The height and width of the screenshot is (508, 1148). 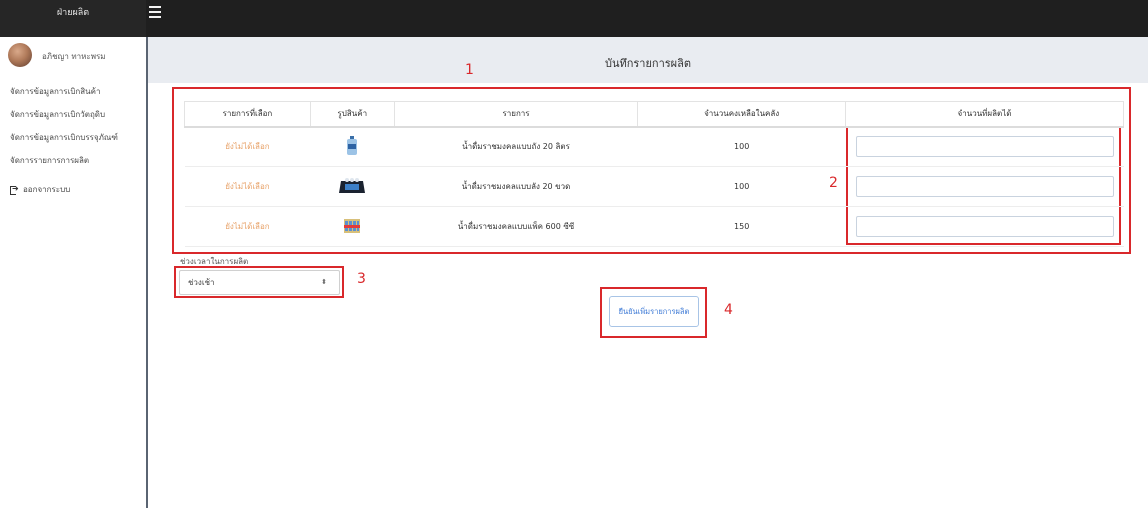 What do you see at coordinates (741, 114) in the screenshot?
I see `col-stock: จำนวนคงเหลือในคลัง` at bounding box center [741, 114].